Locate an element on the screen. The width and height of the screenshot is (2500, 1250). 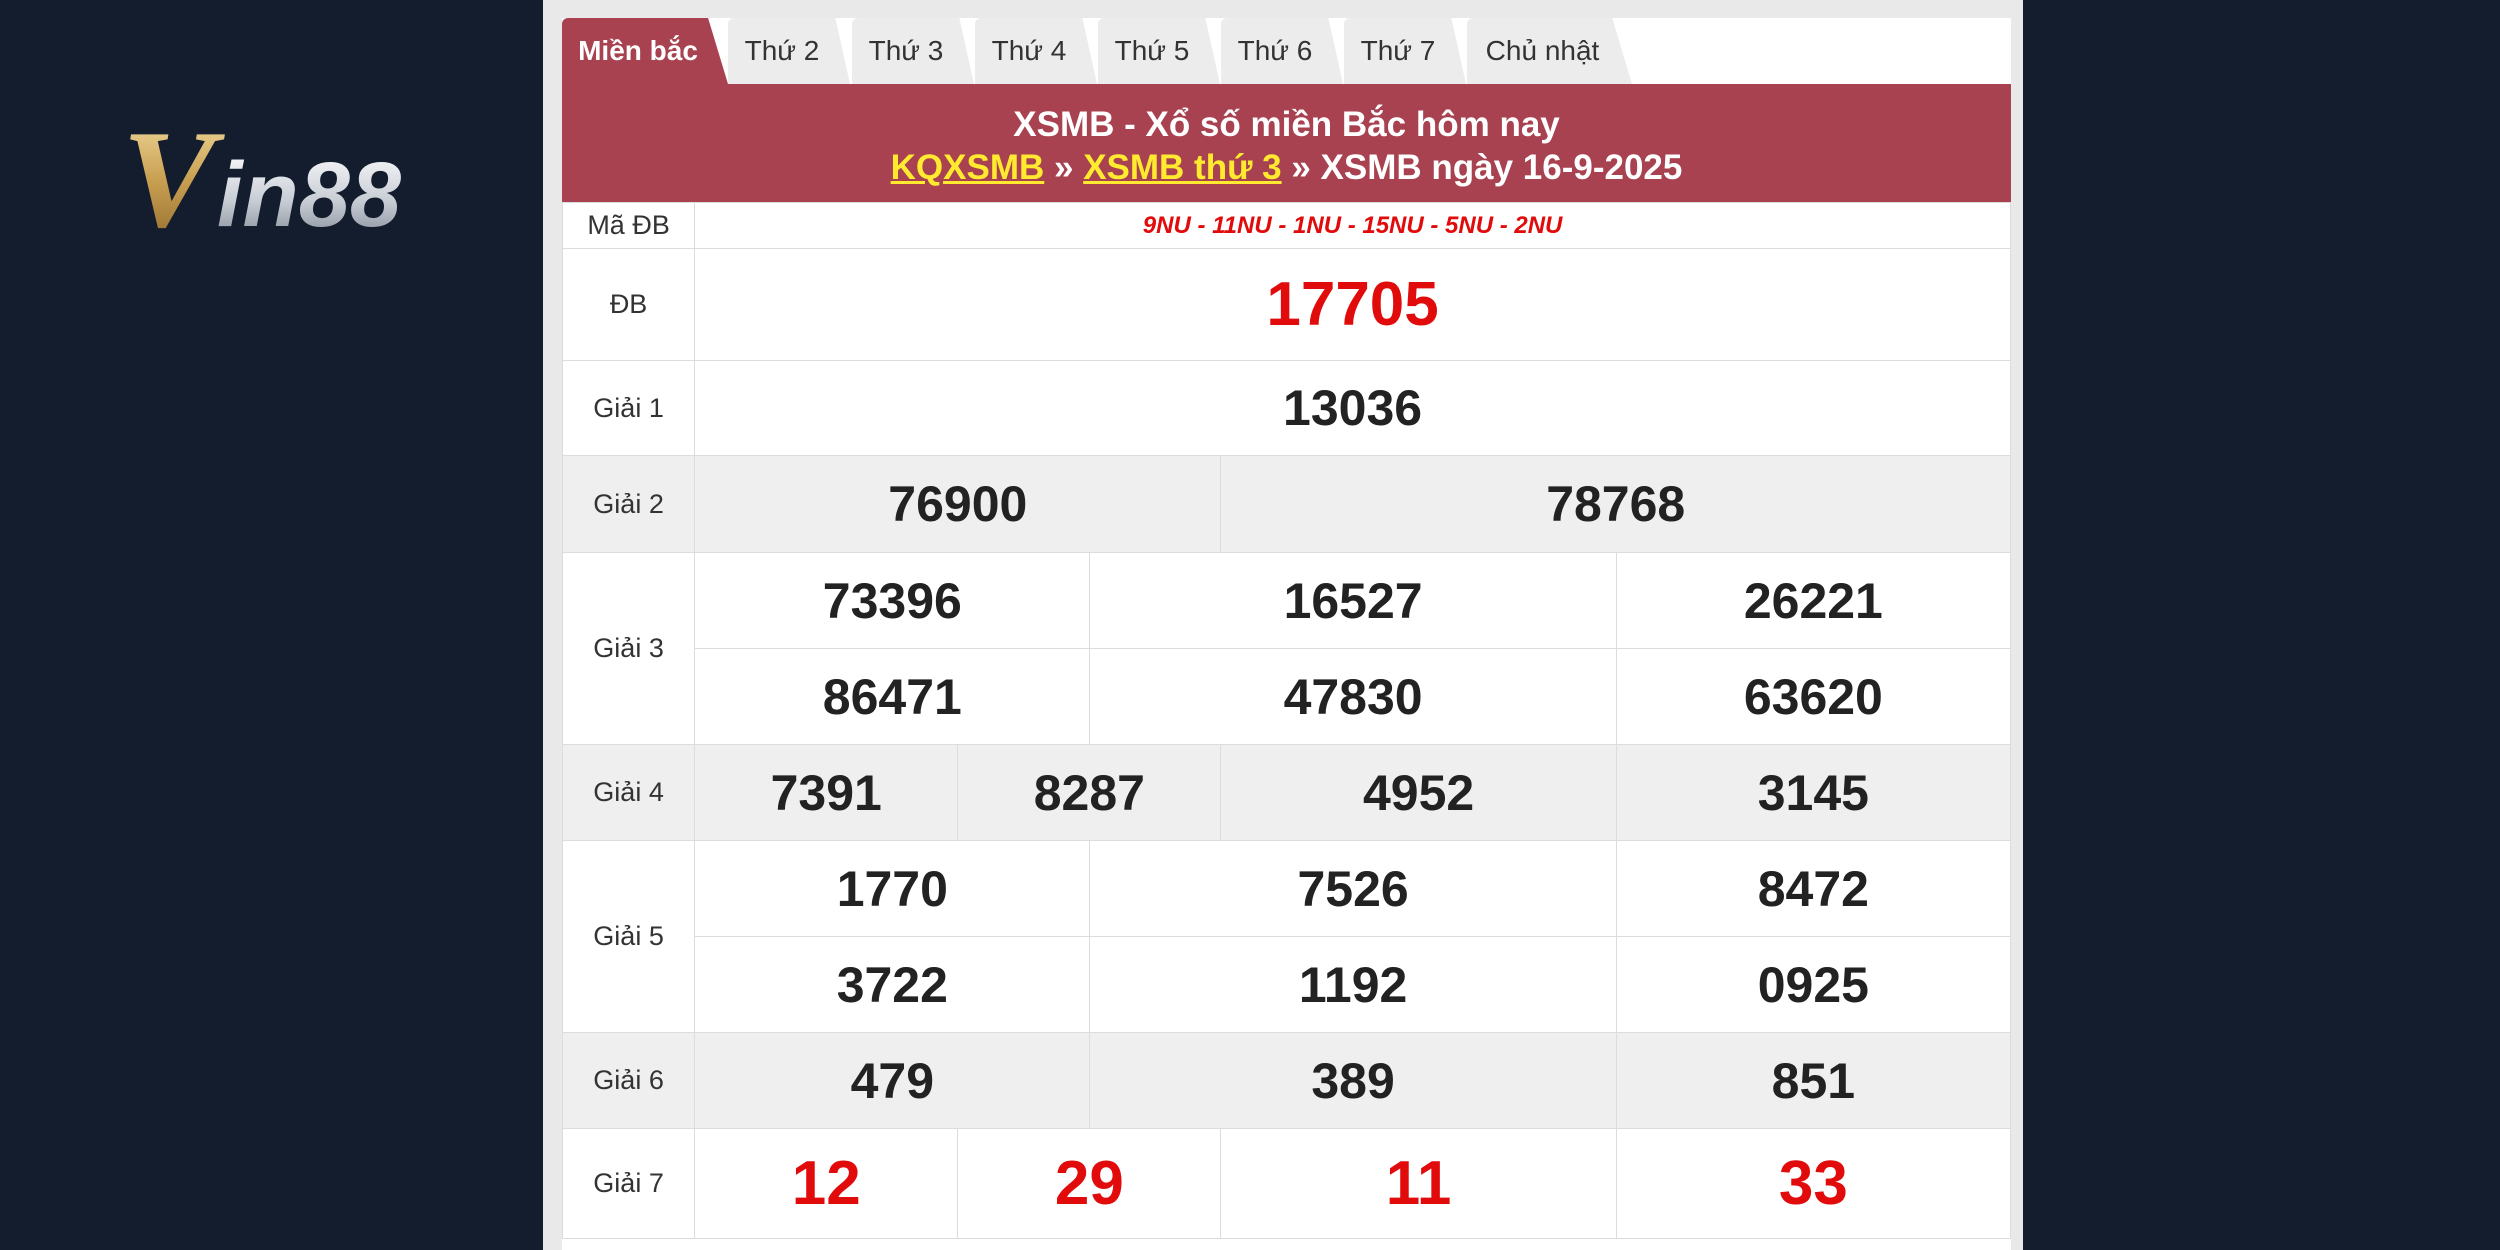
row-giai-5b: 3722 1192 0925 is located at coordinates (1287, 984).